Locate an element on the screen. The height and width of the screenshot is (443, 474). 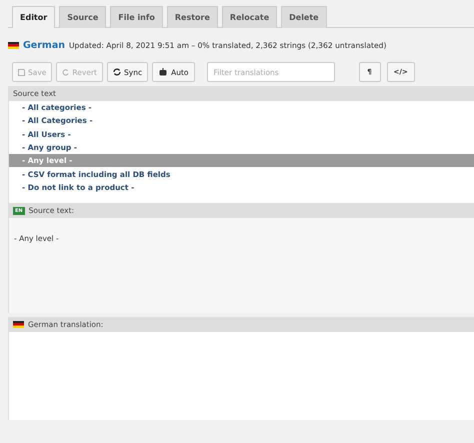
language-link: German is located at coordinates (44, 45).